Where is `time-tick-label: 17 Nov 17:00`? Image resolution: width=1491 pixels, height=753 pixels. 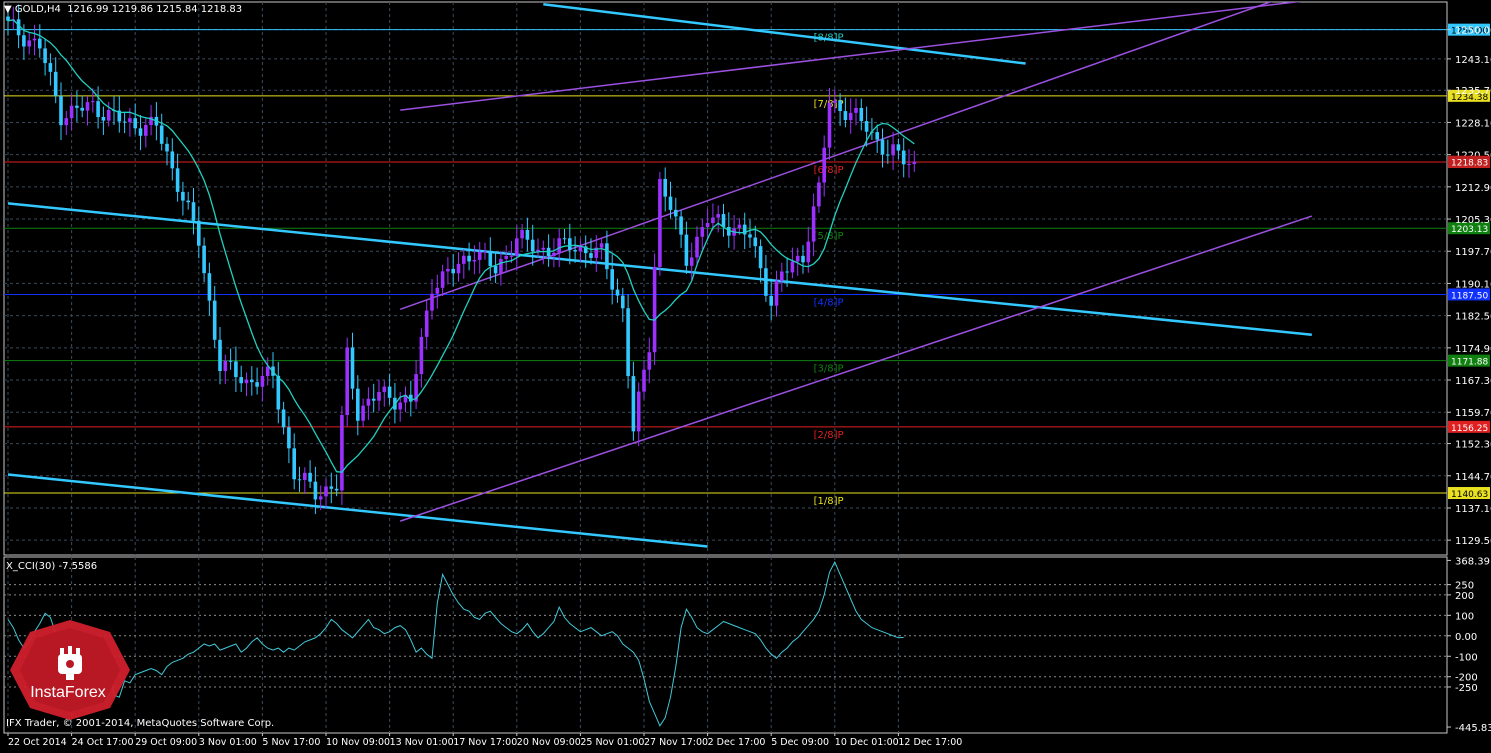 time-tick-label: 17 Nov 17:00 is located at coordinates (485, 742).